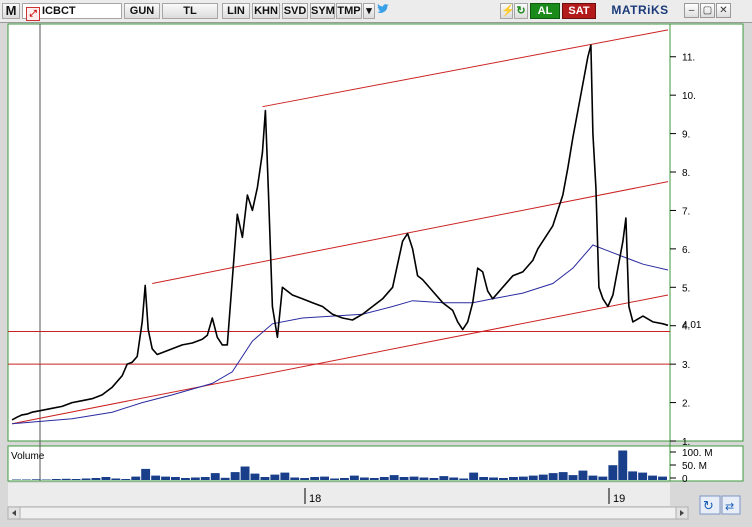 The width and height of the screenshot is (752, 527). Describe the element at coordinates (685, 479) in the screenshot. I see `volume-tick: 0` at that location.